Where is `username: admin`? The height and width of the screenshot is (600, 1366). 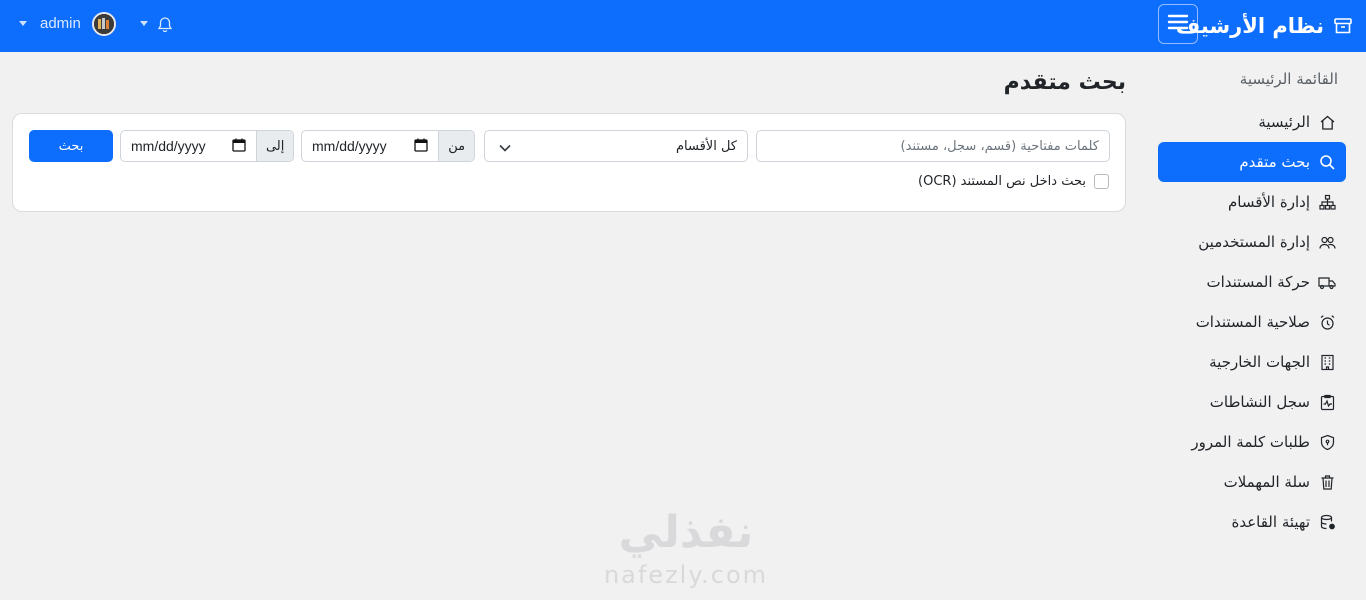 username: admin is located at coordinates (60, 23).